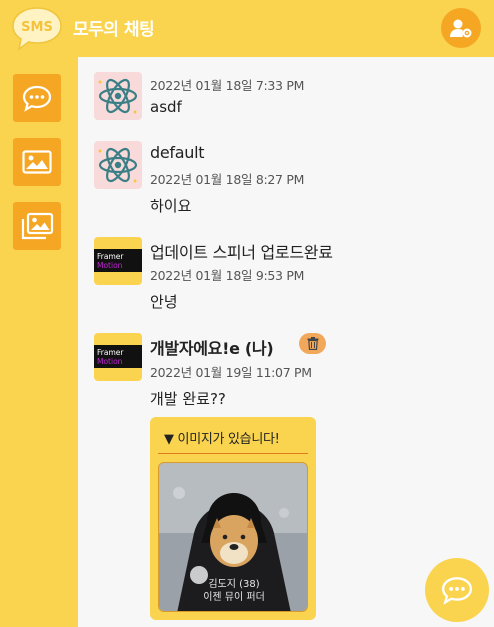 This screenshot has width=494, height=627. I want to click on sidebar-item-gallery, so click(37, 226).